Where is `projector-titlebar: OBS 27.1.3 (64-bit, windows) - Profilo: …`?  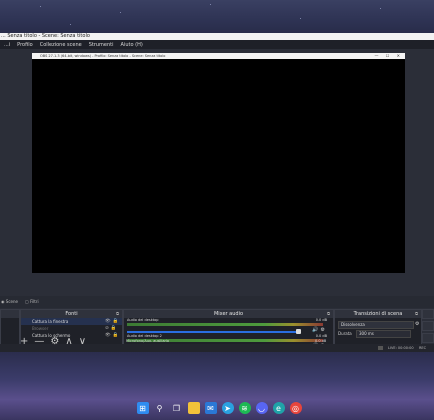
projector-titlebar: OBS 27.1.3 (64-bit, windows) - Profilo: … is located at coordinates (218, 56).